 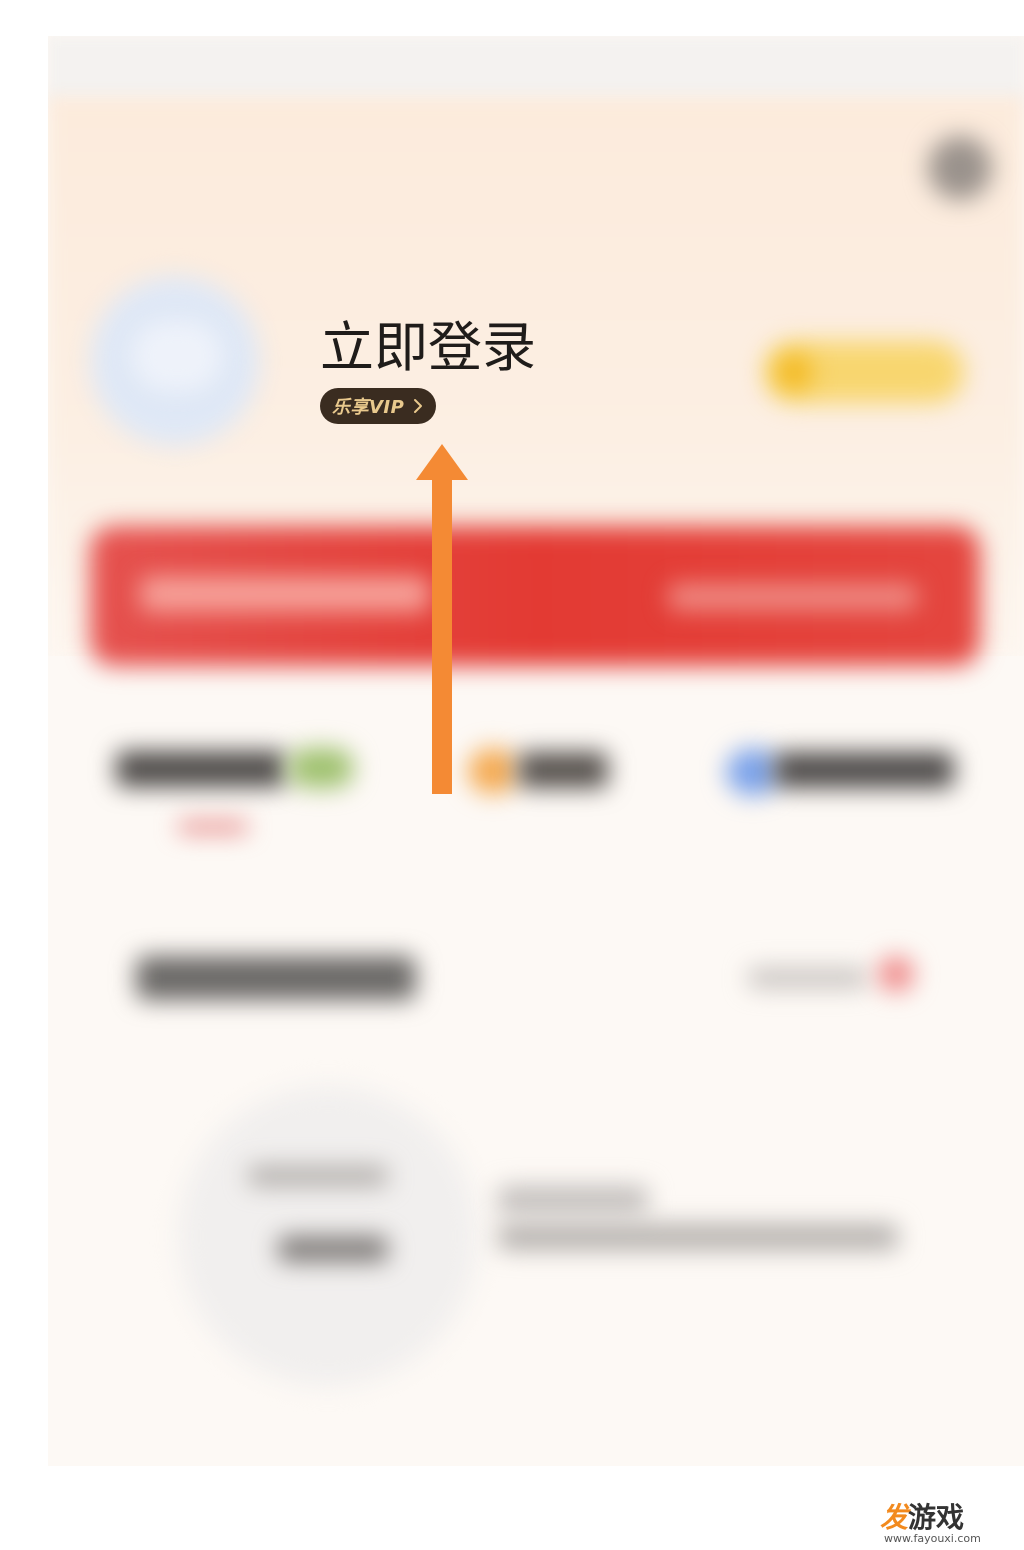 What do you see at coordinates (864, 770) in the screenshot?
I see `feature-item-3-label` at bounding box center [864, 770].